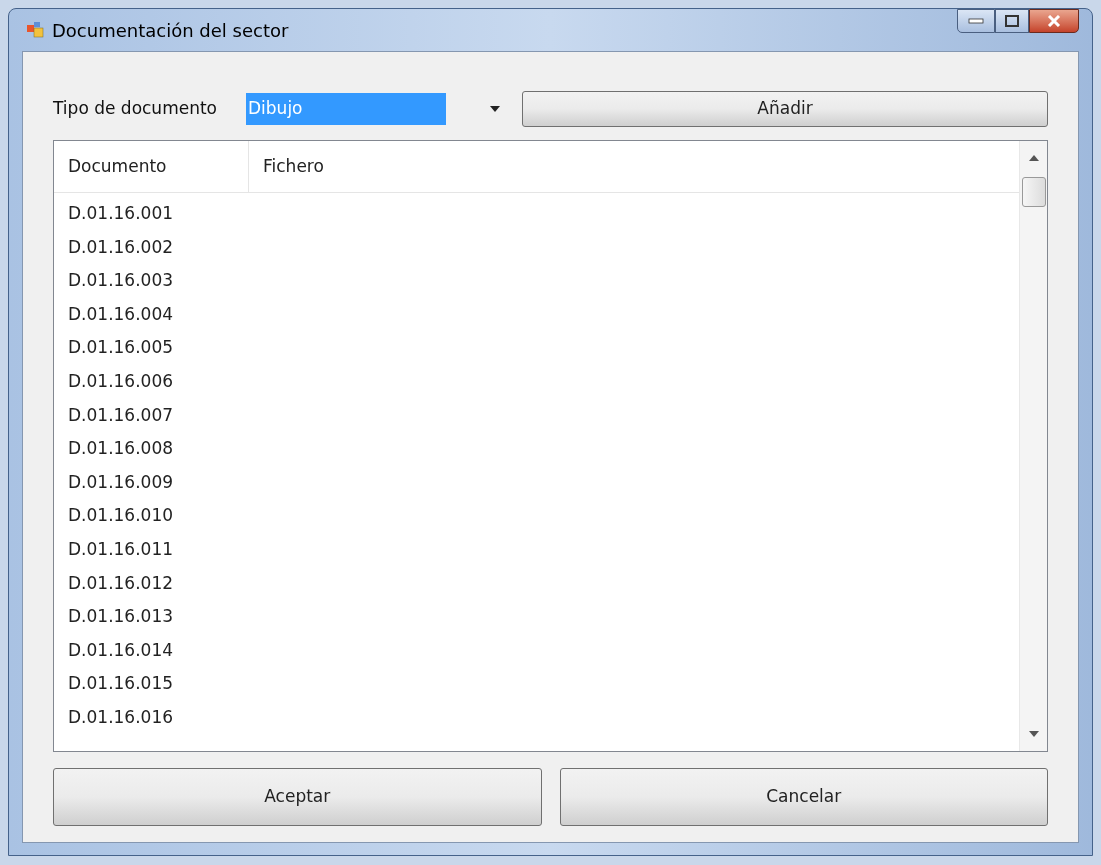 The height and width of the screenshot is (865, 1101). What do you see at coordinates (120, 650) in the screenshot?
I see `table-cell-text: D.01.16.014` at bounding box center [120, 650].